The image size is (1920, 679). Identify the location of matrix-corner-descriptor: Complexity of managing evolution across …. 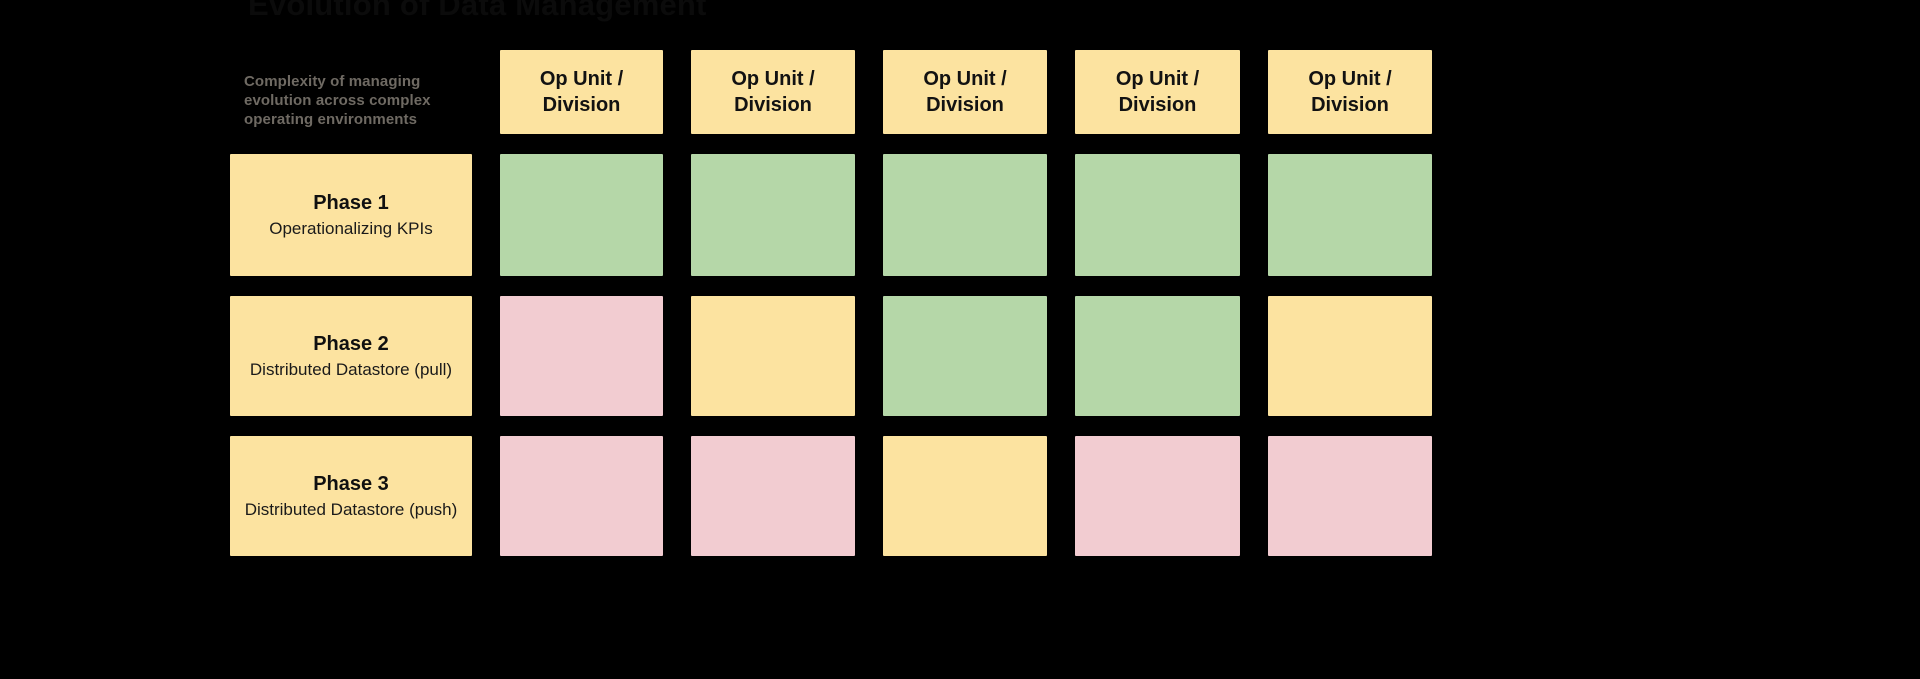
(351, 92).